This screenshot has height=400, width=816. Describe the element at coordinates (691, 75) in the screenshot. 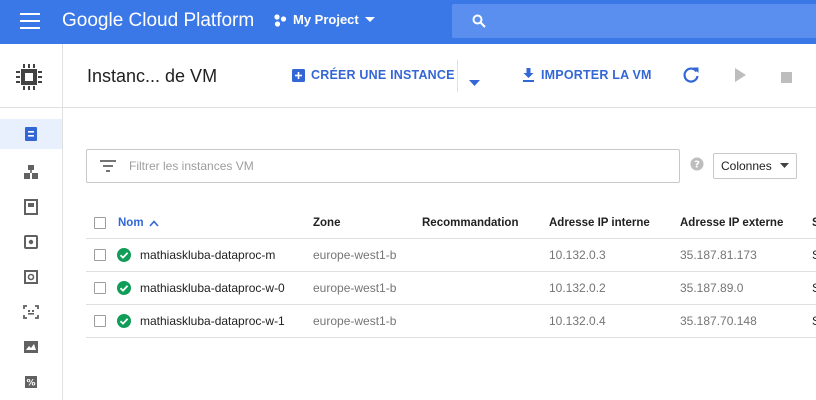

I see `refresh-icon` at that location.